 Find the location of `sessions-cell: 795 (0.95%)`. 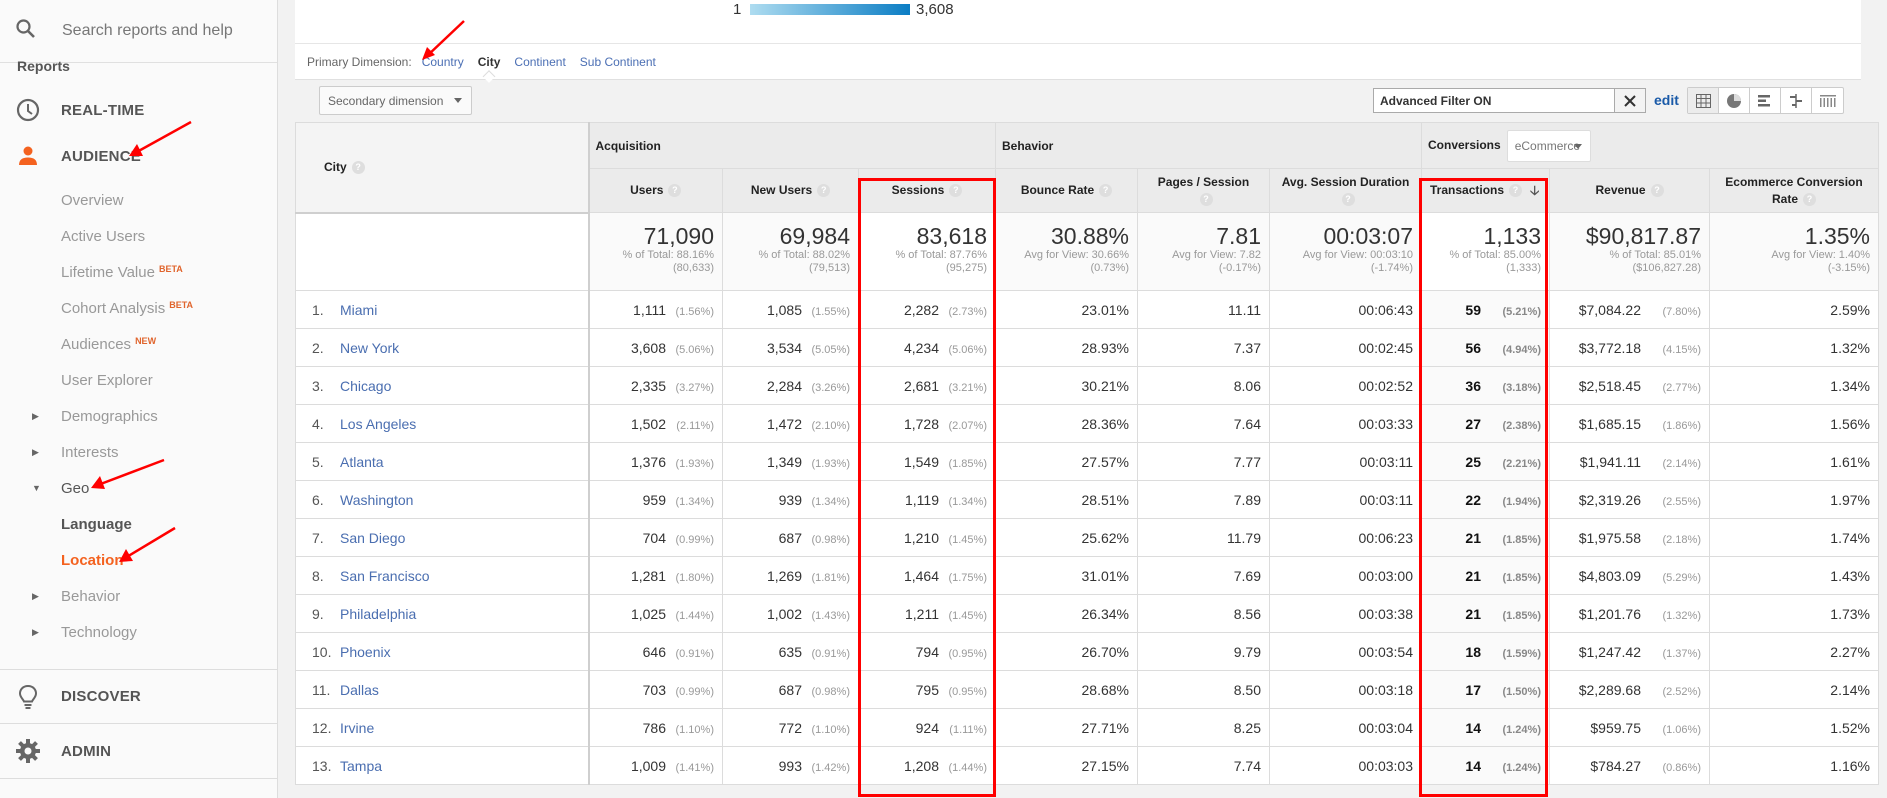

sessions-cell: 795 (0.95%) is located at coordinates (927, 689).